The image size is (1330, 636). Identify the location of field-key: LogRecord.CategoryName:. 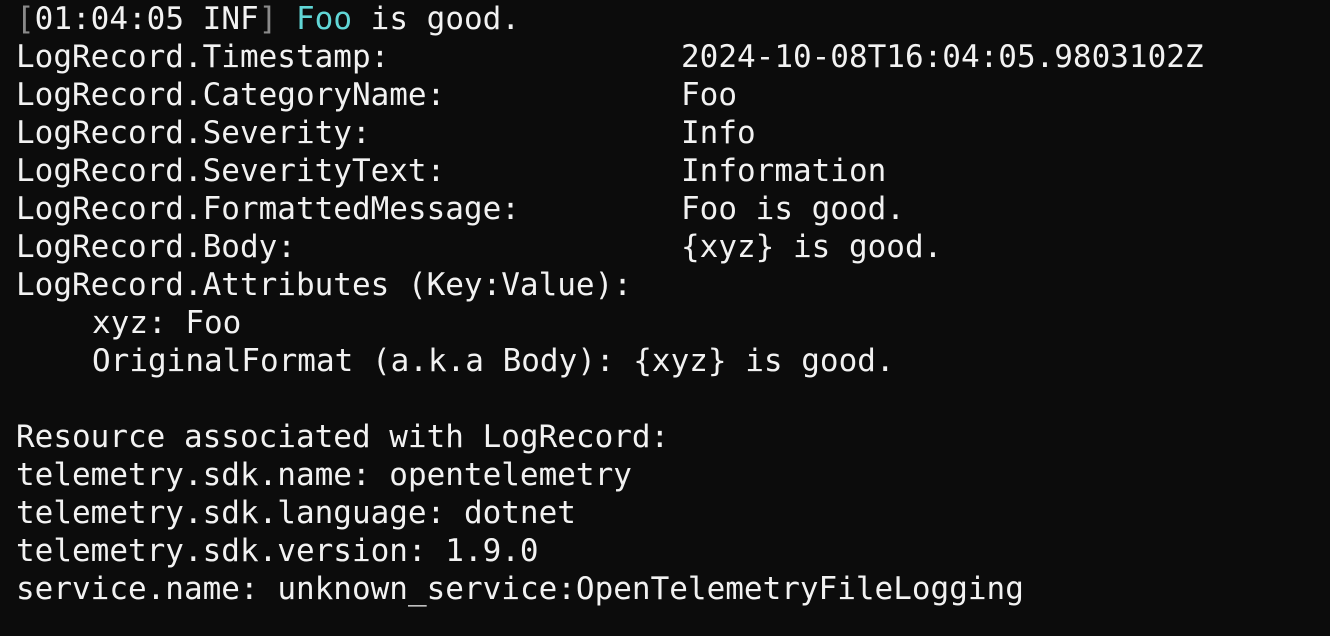
(231, 95).